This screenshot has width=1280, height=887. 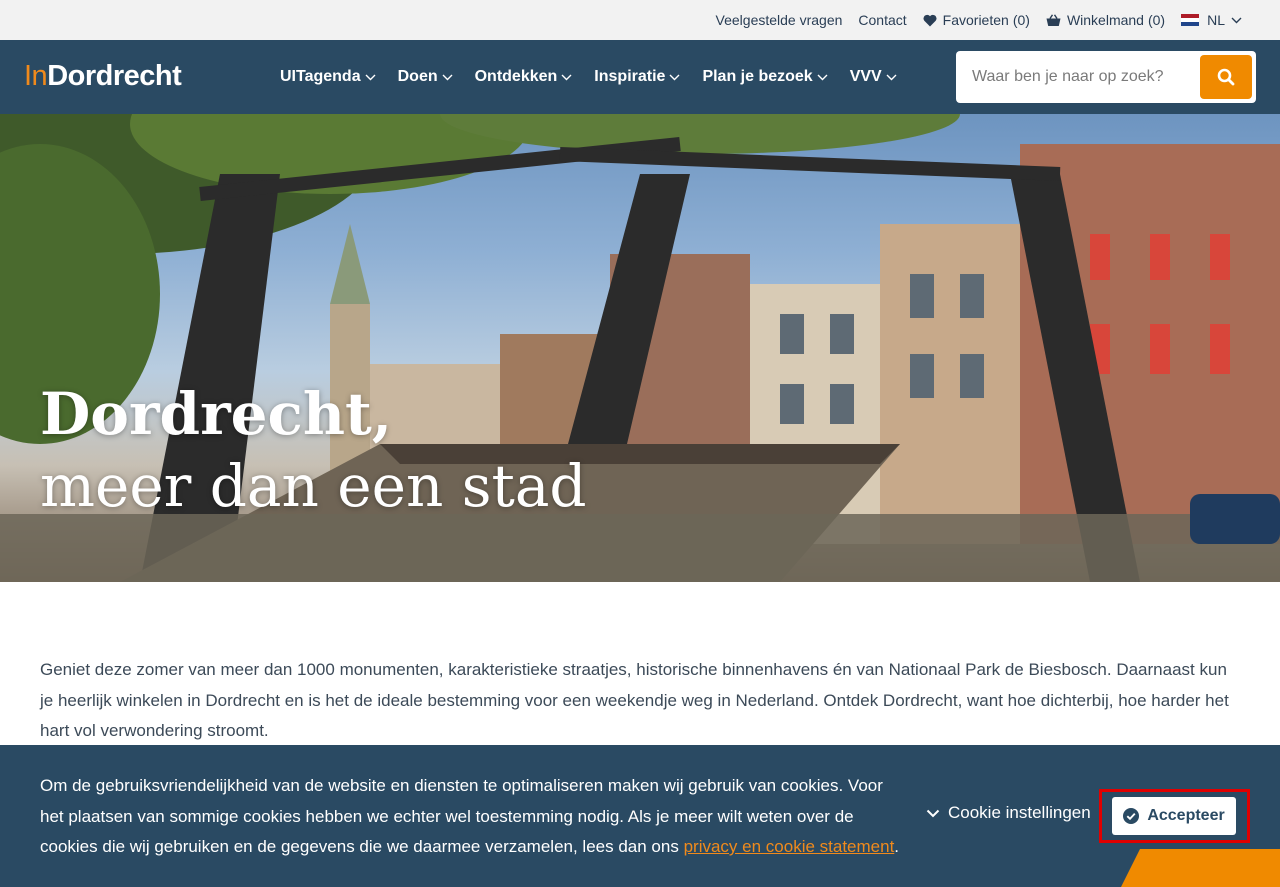 What do you see at coordinates (1190, 20) in the screenshot?
I see `nl-flag-icon` at bounding box center [1190, 20].